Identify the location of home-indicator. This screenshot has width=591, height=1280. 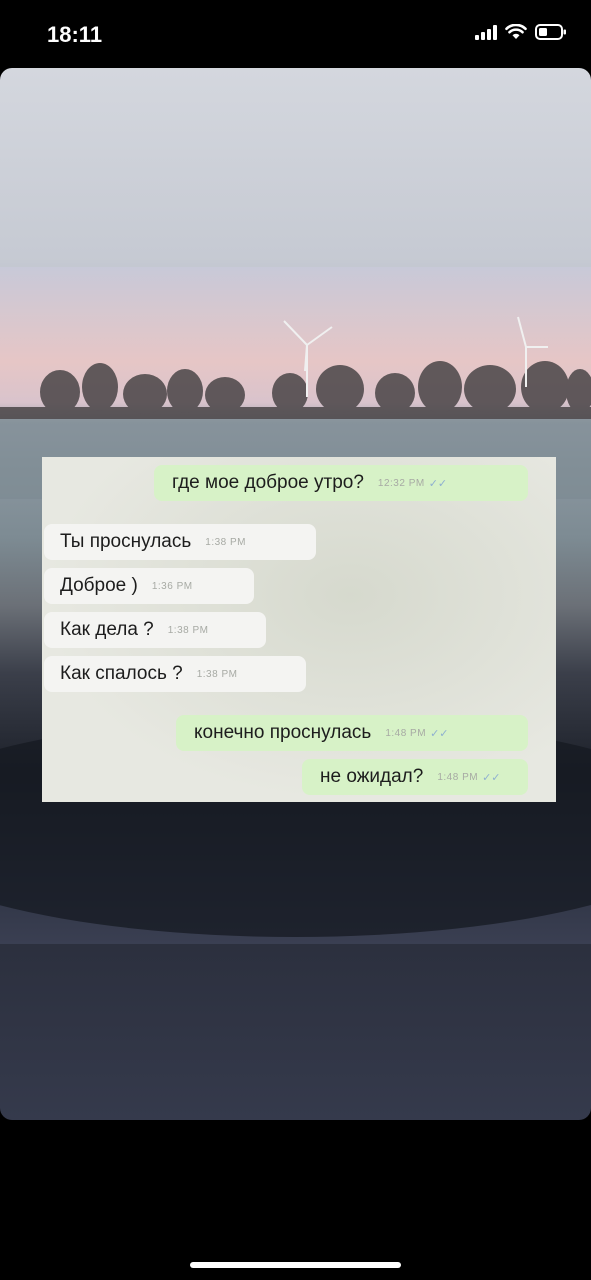
(295, 1265).